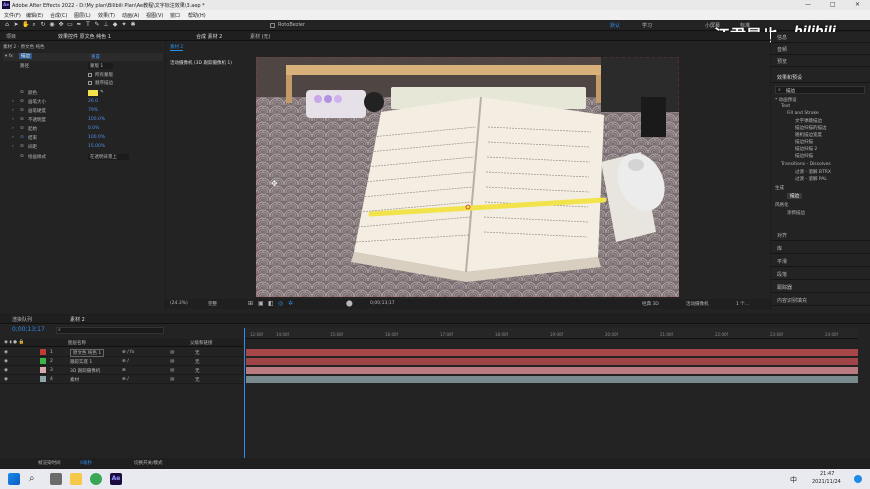 This screenshot has width=870, height=489. Describe the element at coordinates (82, 15) in the screenshot. I see `menu-layer: 图层(L)` at that location.